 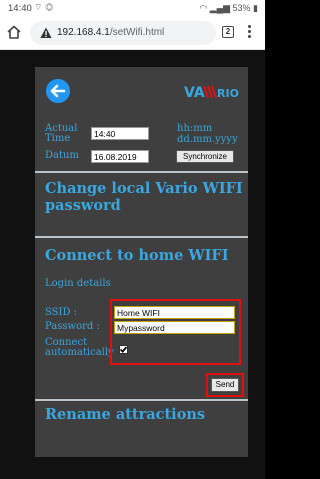 I want to click on battery-icon: ▮, so click(x=255, y=8).